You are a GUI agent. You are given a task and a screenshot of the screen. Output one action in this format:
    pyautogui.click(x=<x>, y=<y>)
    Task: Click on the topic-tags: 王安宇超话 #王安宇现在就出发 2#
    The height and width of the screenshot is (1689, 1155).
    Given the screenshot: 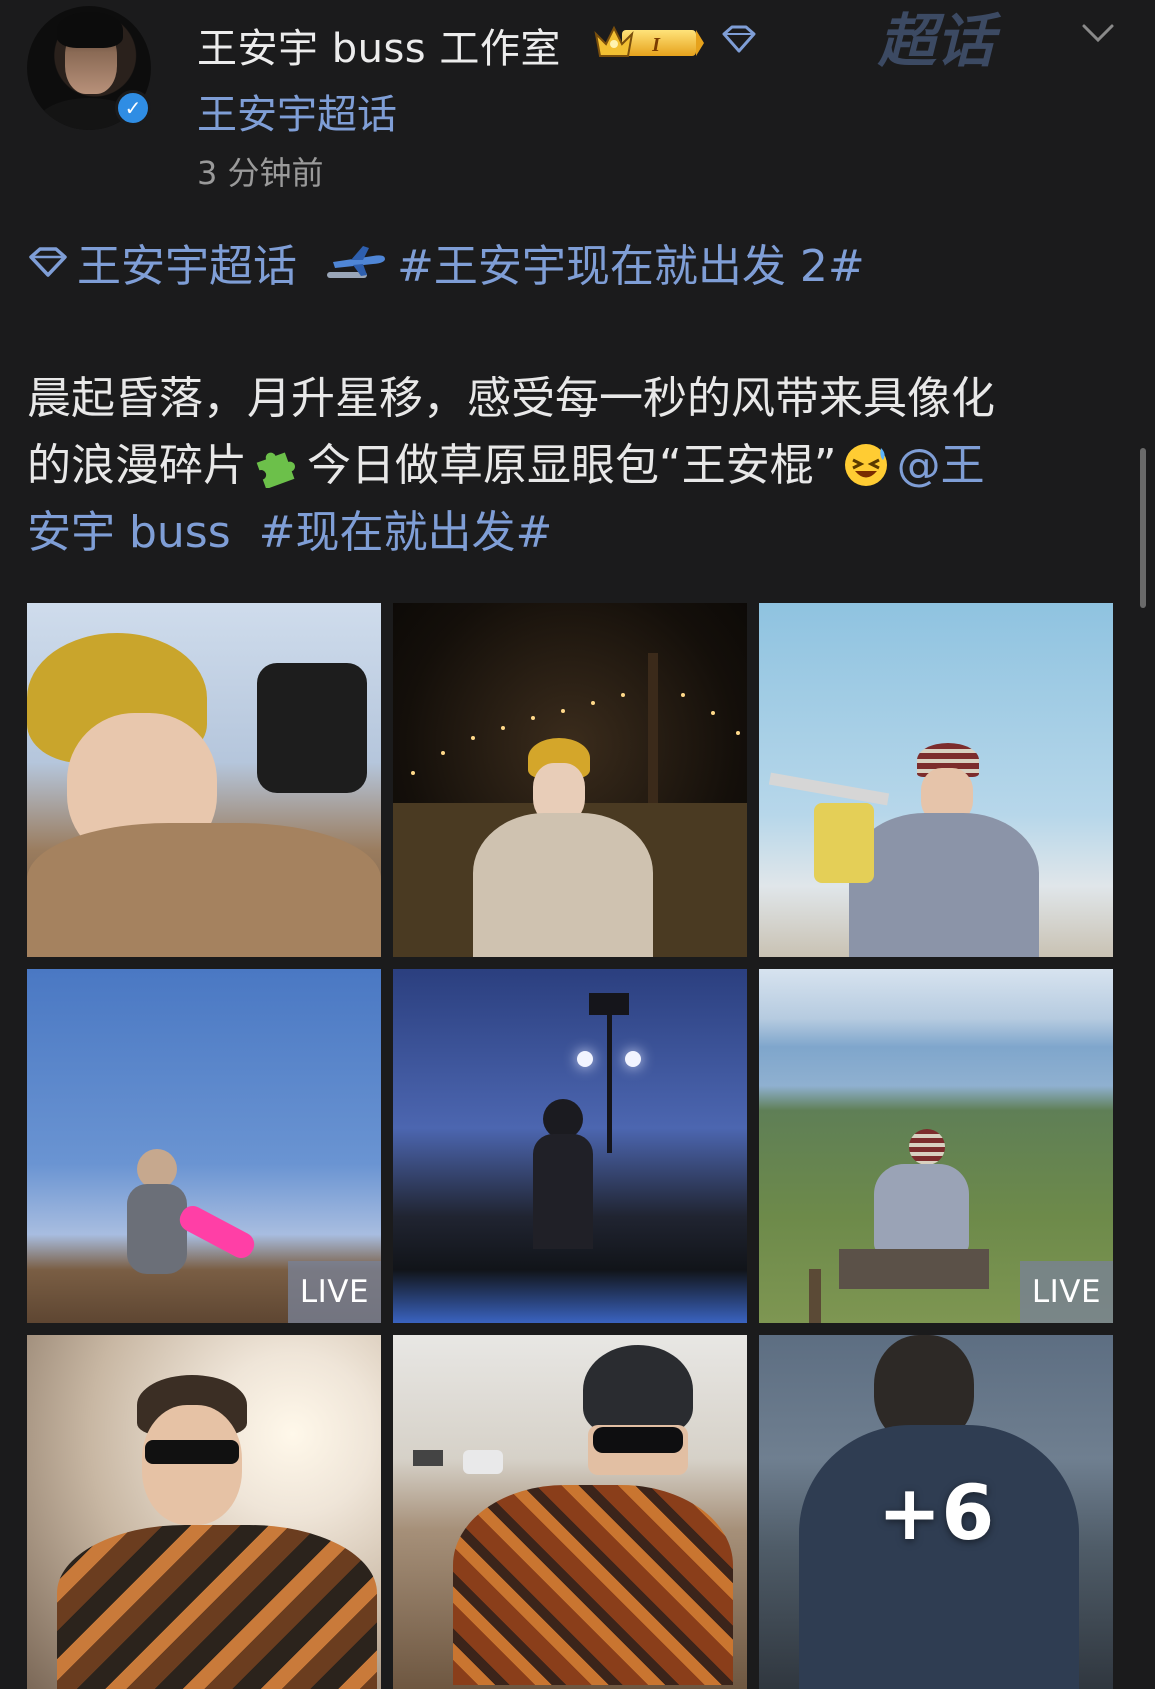 What is the action you would take?
    pyautogui.click(x=446, y=262)
    